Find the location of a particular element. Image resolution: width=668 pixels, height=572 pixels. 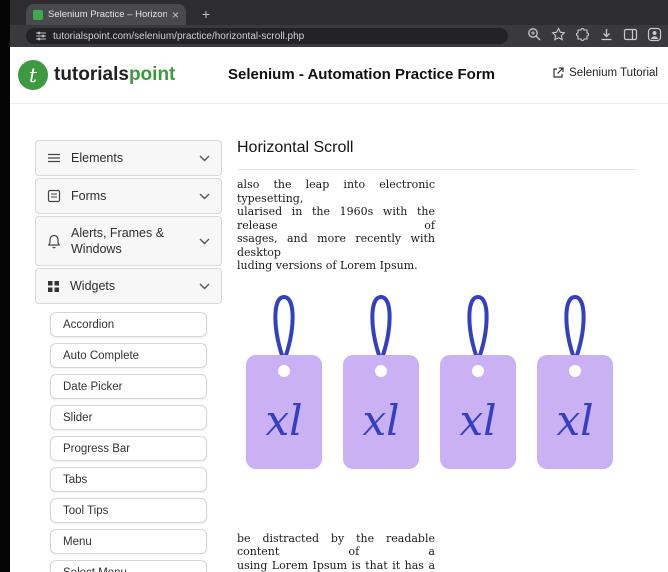

heading-divider is located at coordinates (437, 169).